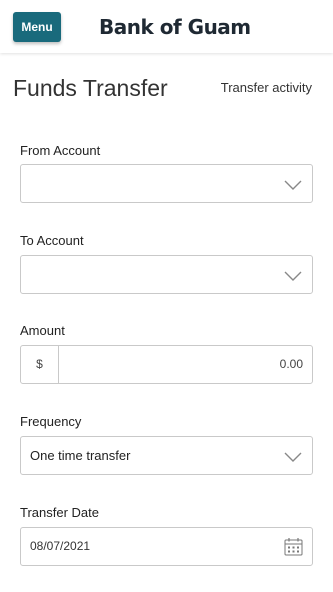 This screenshot has width=333, height=592. Describe the element at coordinates (59, 512) in the screenshot. I see `transfer-date-label: Transfer Date` at that location.